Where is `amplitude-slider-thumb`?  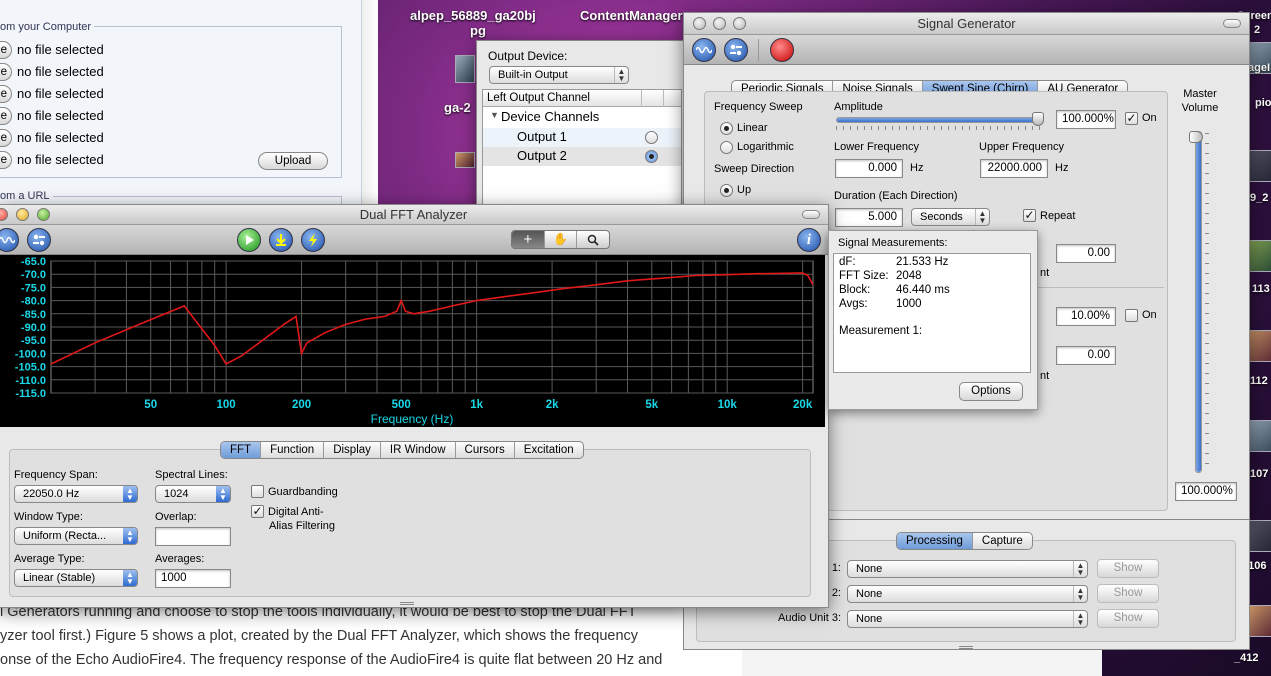 amplitude-slider-thumb is located at coordinates (1038, 119).